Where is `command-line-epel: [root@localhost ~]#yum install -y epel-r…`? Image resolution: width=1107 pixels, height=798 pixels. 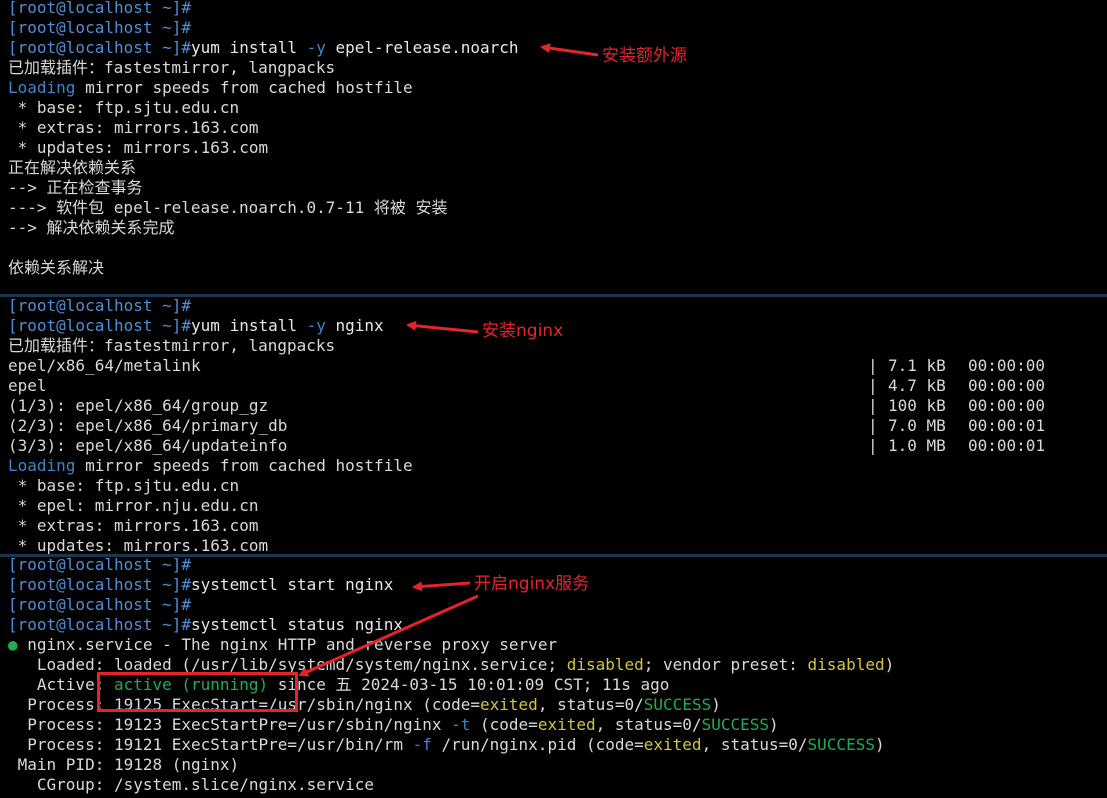
command-line-epel: [root@localhost ~]#yum install -y epel-r… is located at coordinates (263, 48).